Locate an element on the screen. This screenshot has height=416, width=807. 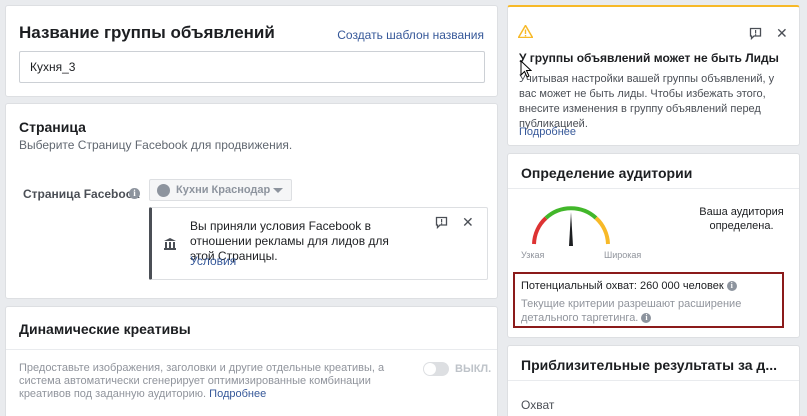
reach-label: Охват is located at coordinates (538, 405).